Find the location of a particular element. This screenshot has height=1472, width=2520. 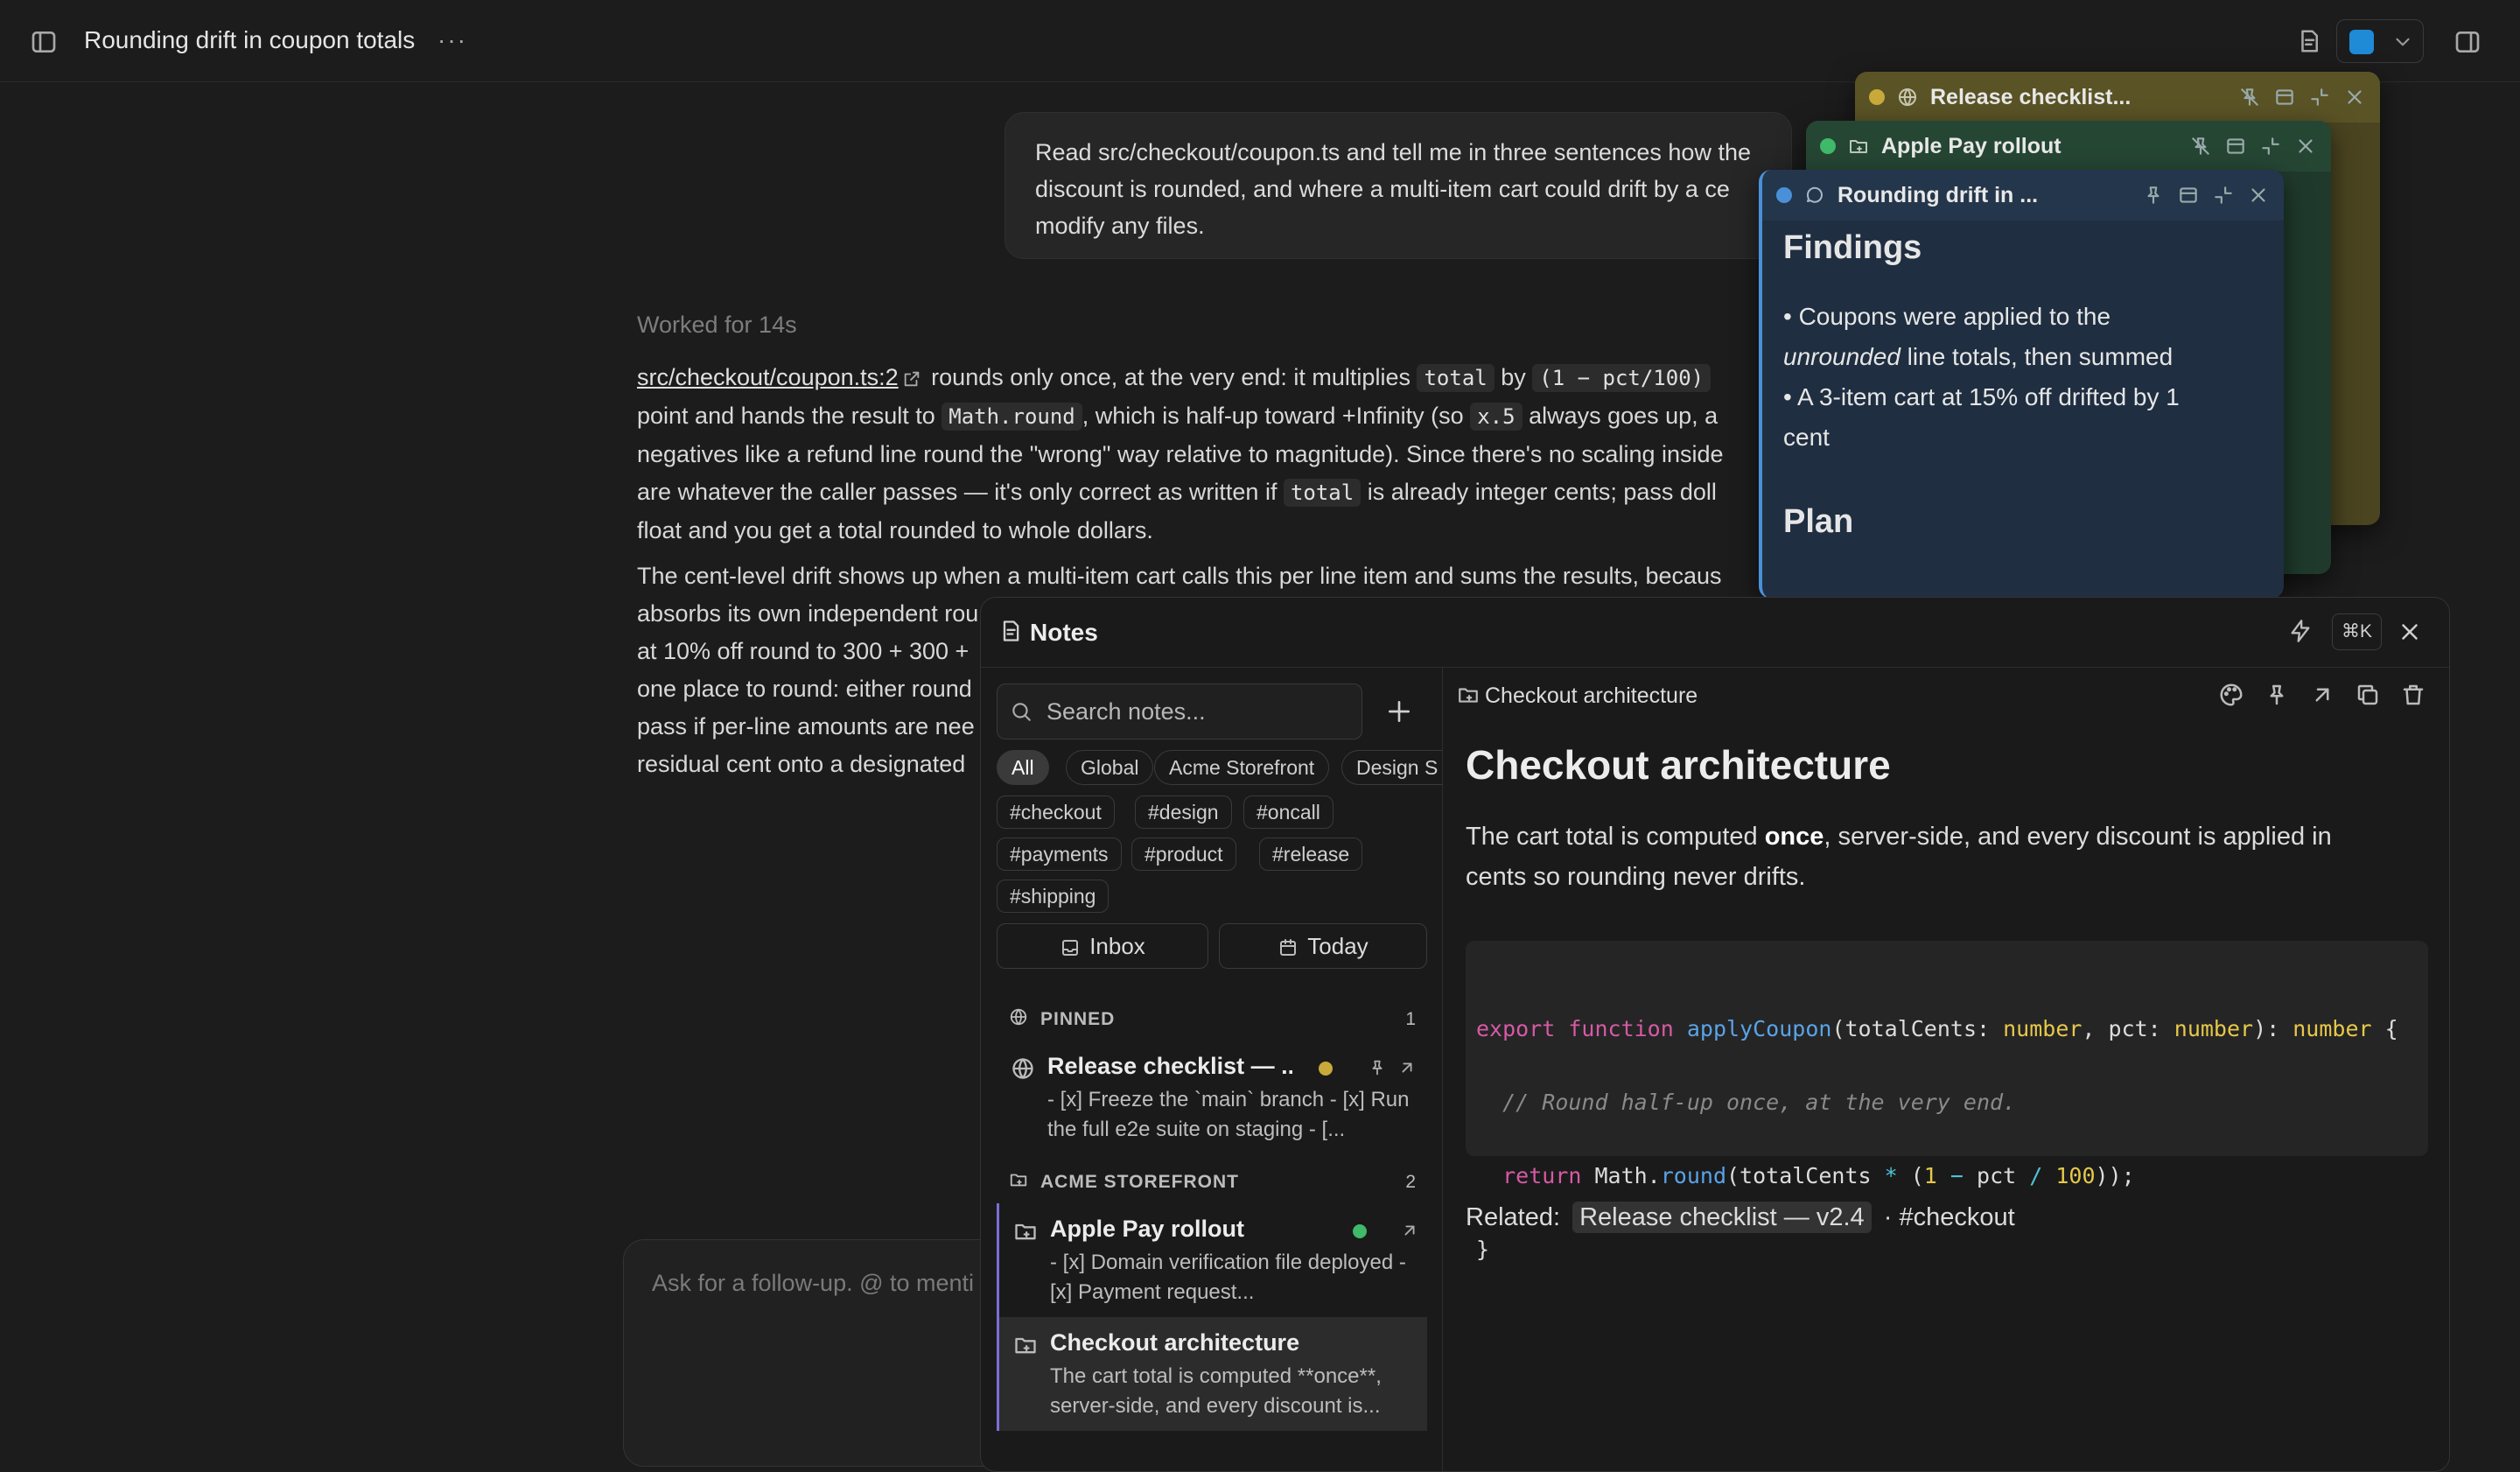

related-tag: · #checkout is located at coordinates (1949, 1217).